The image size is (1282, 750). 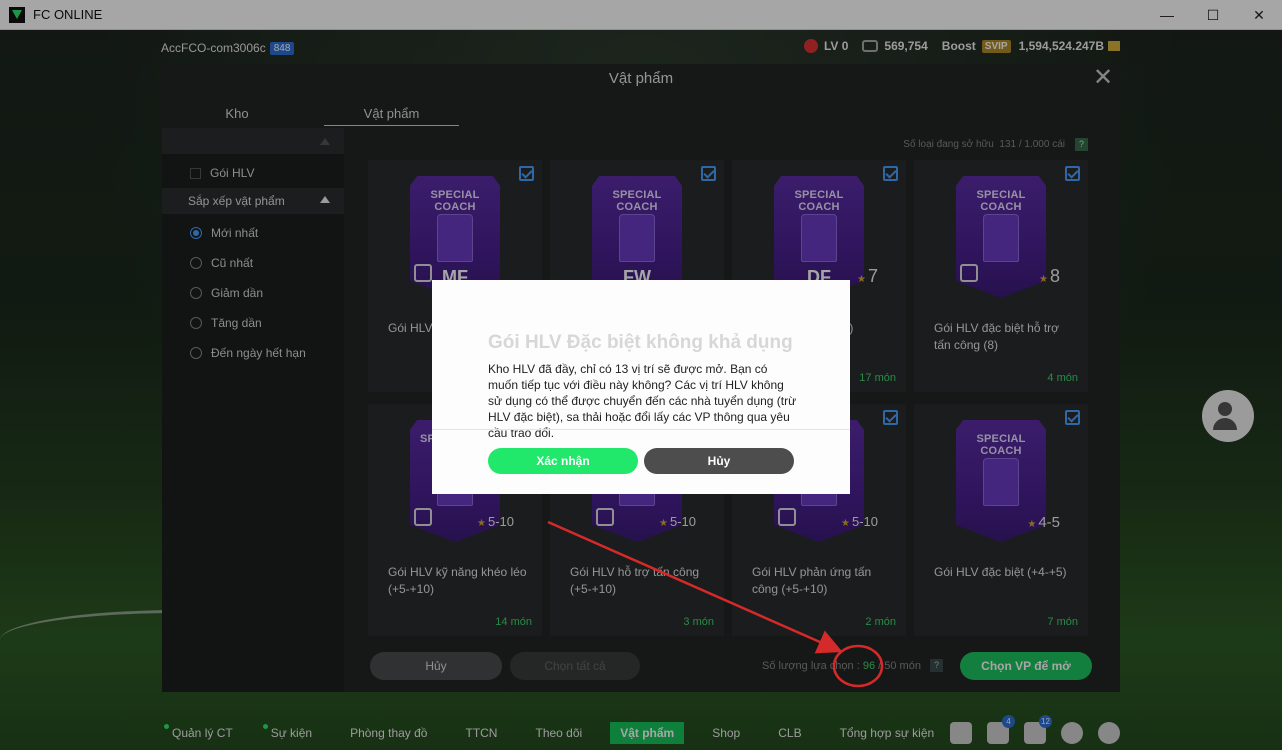 What do you see at coordinates (641, 429) in the screenshot?
I see `modal-divider` at bounding box center [641, 429].